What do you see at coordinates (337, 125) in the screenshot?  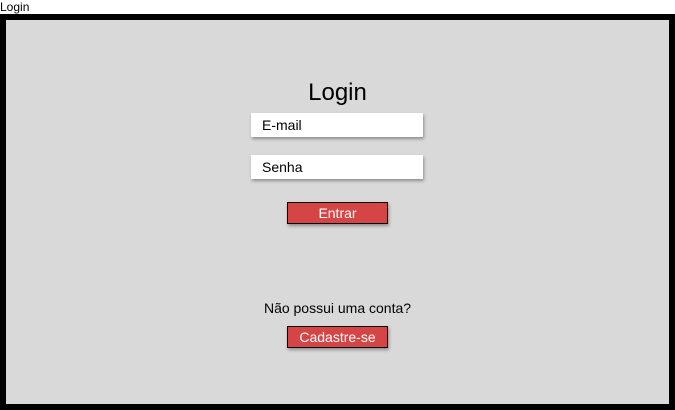 I see `email-field` at bounding box center [337, 125].